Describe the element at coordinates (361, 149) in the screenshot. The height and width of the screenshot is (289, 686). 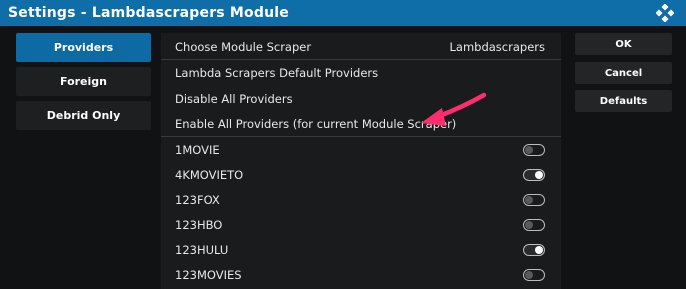
I see `provider-row: 1MOVIE` at that location.